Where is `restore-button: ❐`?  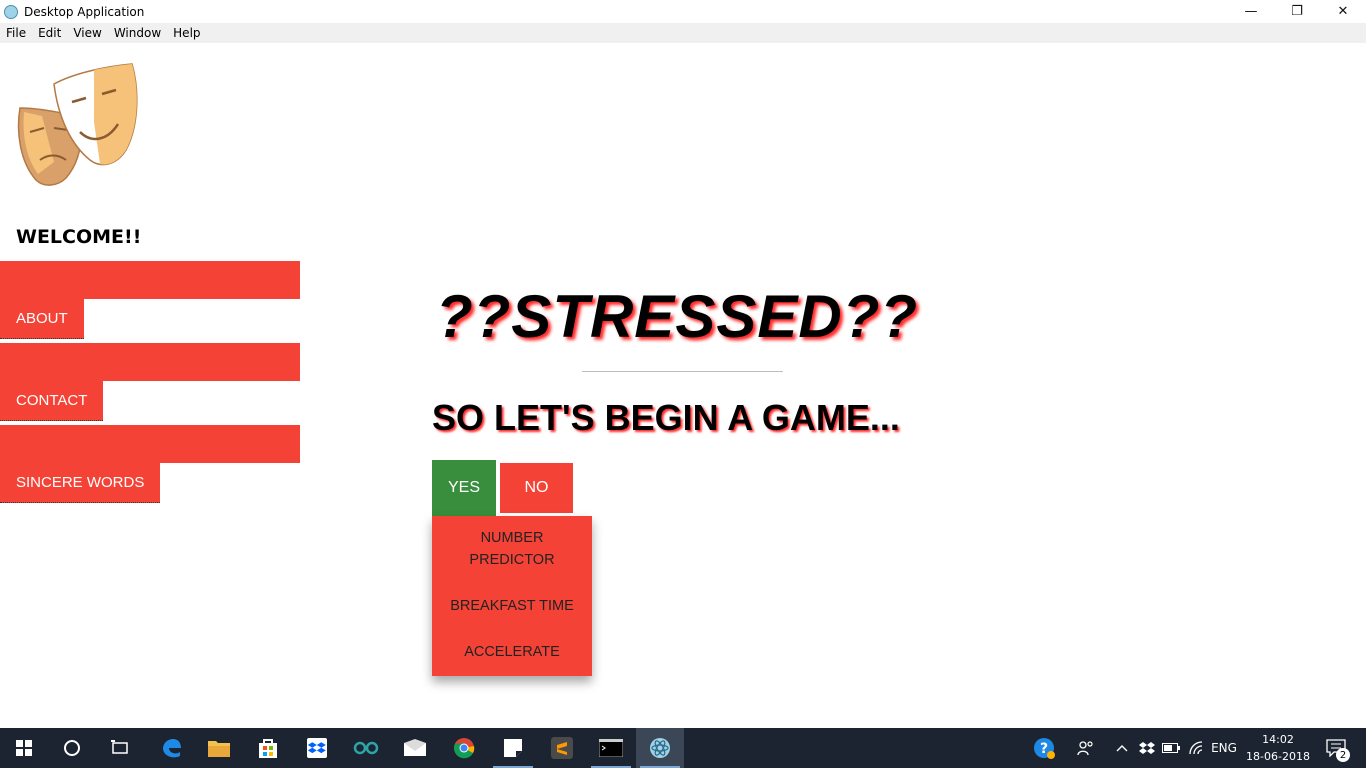 restore-button: ❐ is located at coordinates (1297, 11).